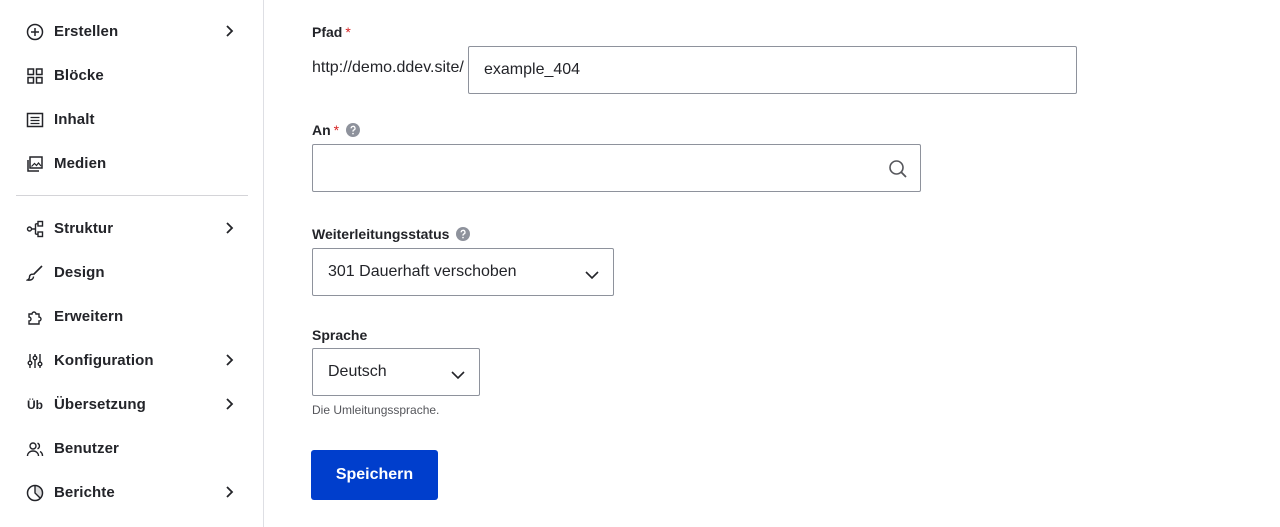  I want to click on sidebar-item-label: Medien, so click(80, 163).